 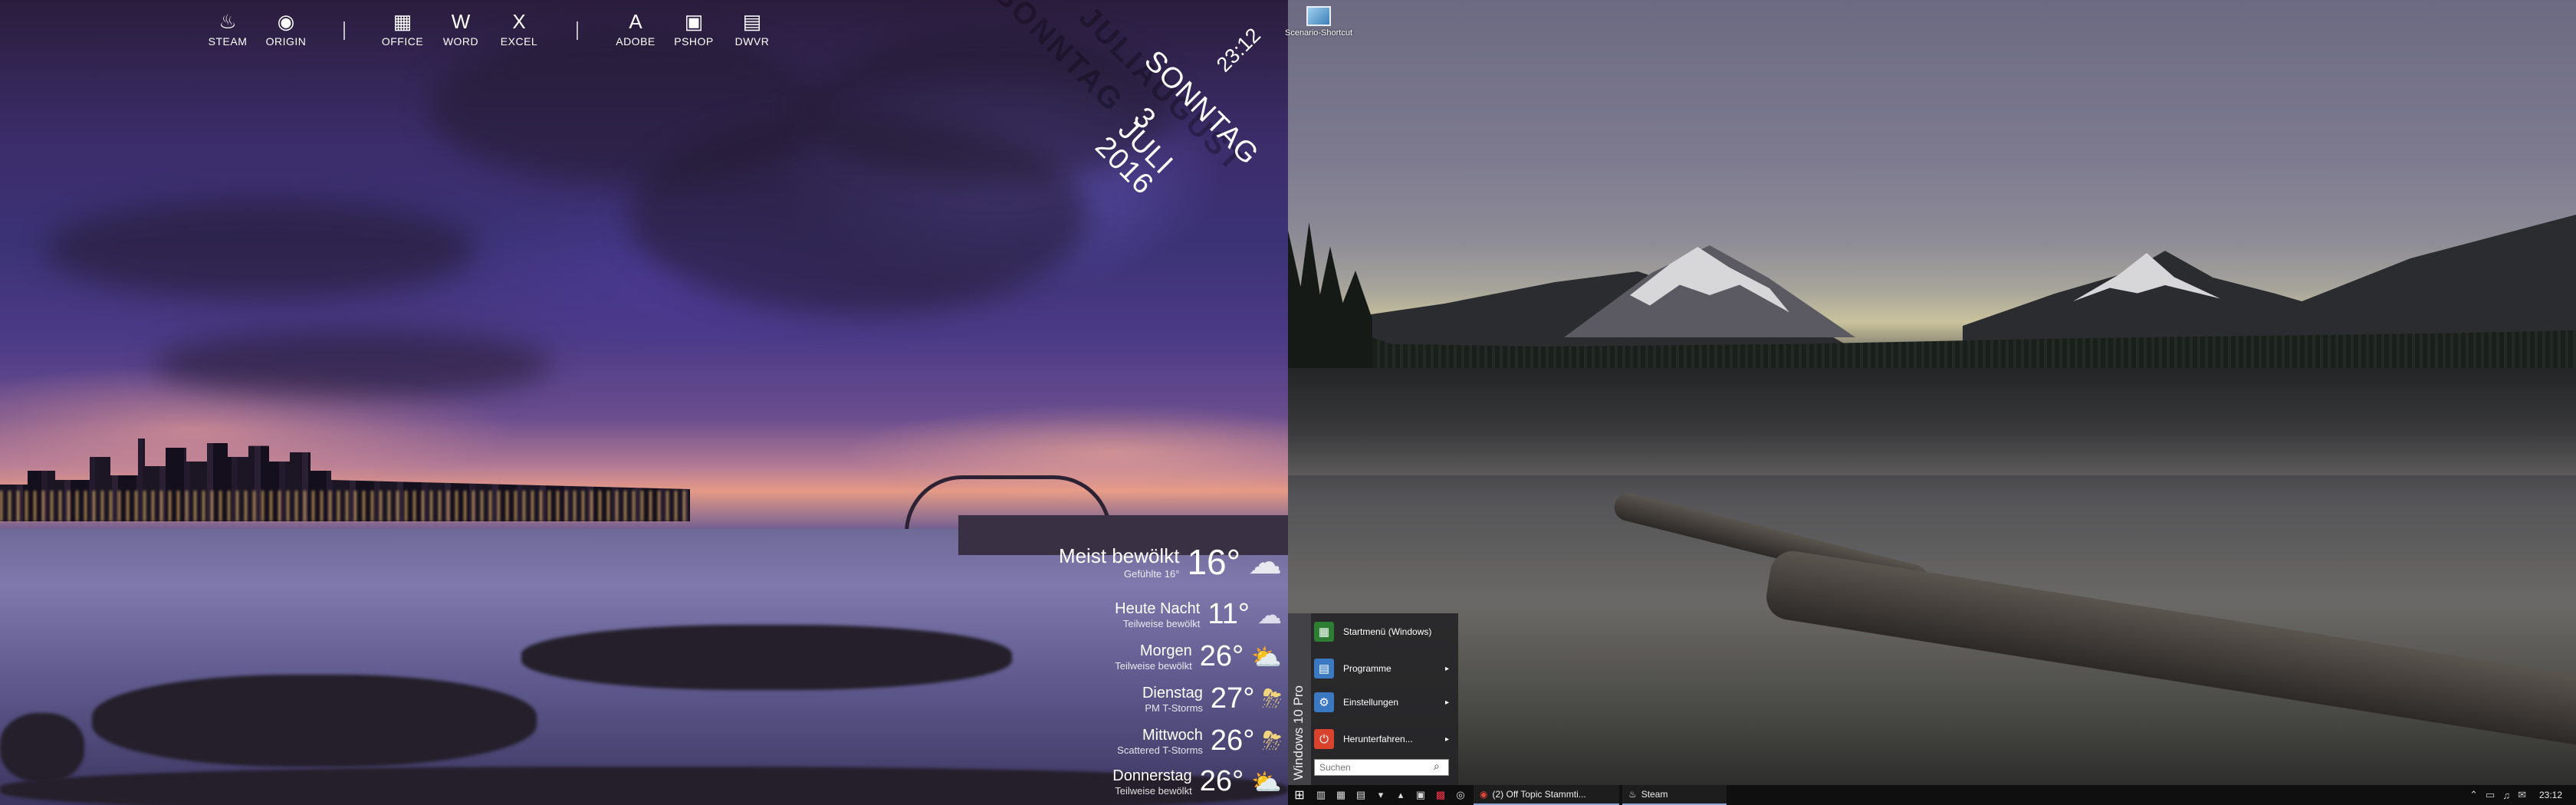 I want to click on start-menu-item-settings: ⚙ Einstellungen ▸, so click(x=1384, y=703).